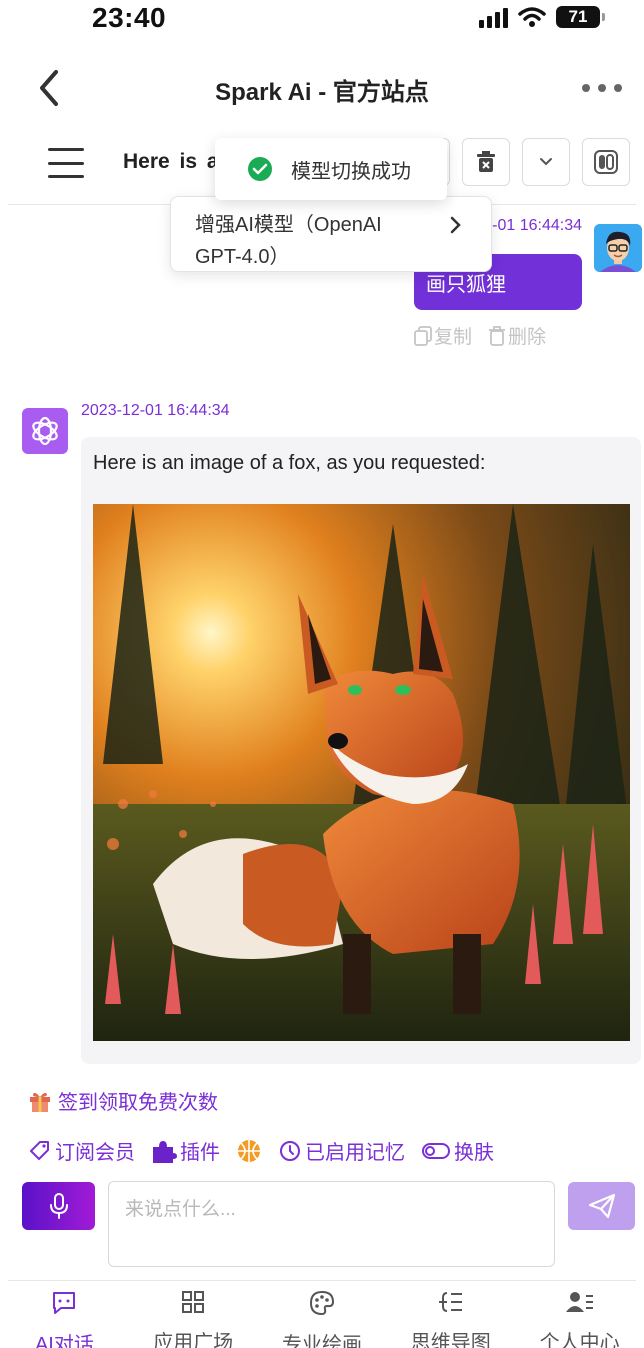  Describe the element at coordinates (321, 1303) in the screenshot. I see `palette-icon` at that location.